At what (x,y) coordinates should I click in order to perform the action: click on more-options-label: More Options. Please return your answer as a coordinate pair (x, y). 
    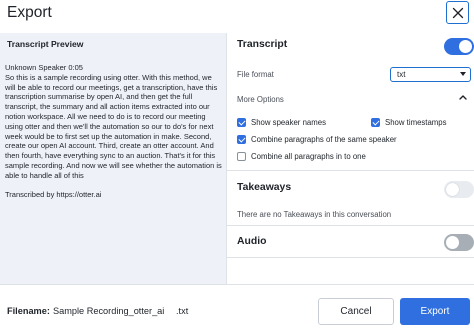
    Looking at the image, I should click on (260, 99).